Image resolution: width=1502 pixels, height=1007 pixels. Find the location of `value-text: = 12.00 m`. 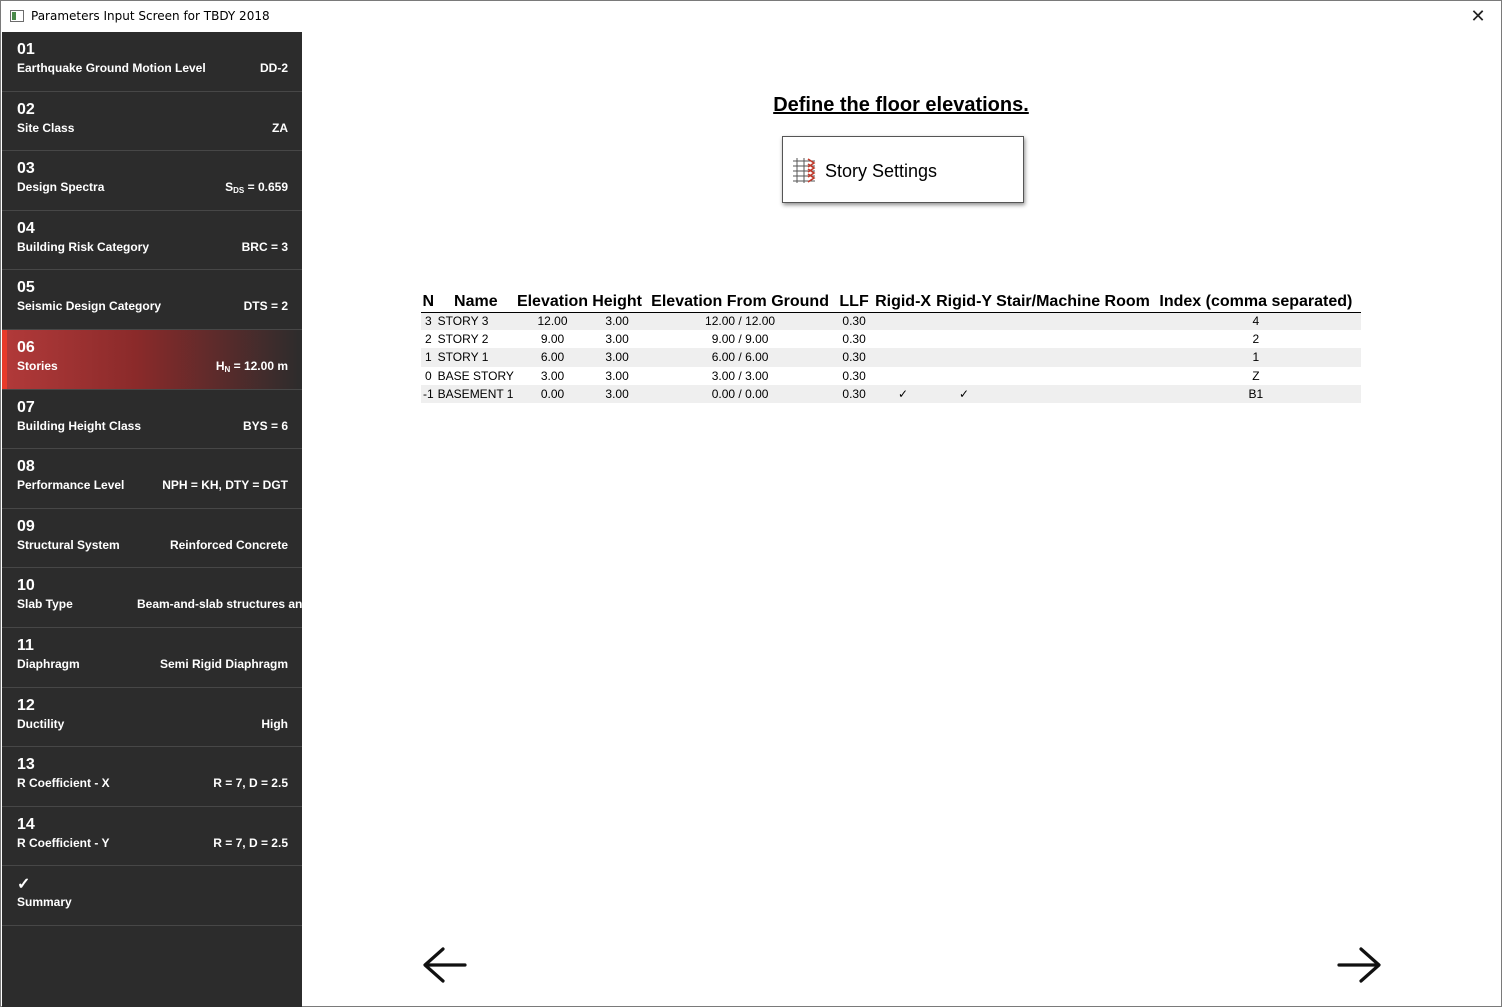

value-text: = 12.00 m is located at coordinates (259, 365).